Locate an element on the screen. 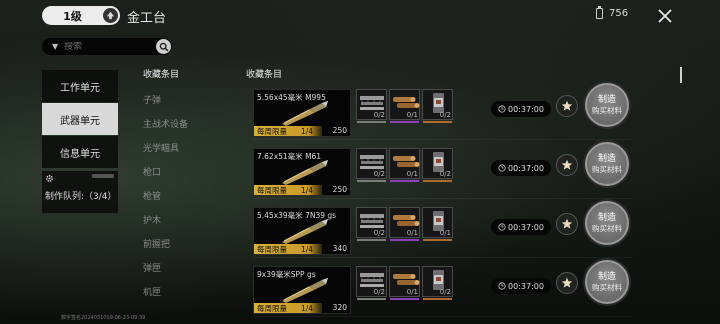  search-icon is located at coordinates (164, 47).